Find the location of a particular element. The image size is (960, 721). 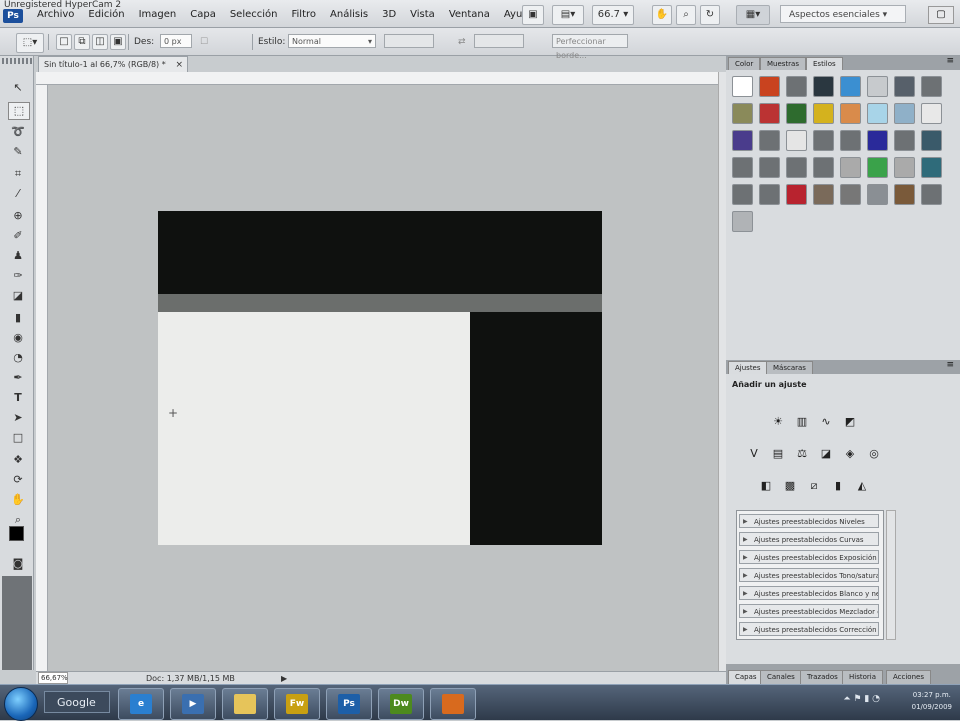

panel-menu-icon: ≡ is located at coordinates (950, 365).